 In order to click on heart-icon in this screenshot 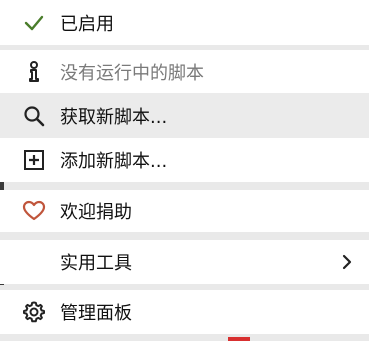, I will do `click(34, 211)`.